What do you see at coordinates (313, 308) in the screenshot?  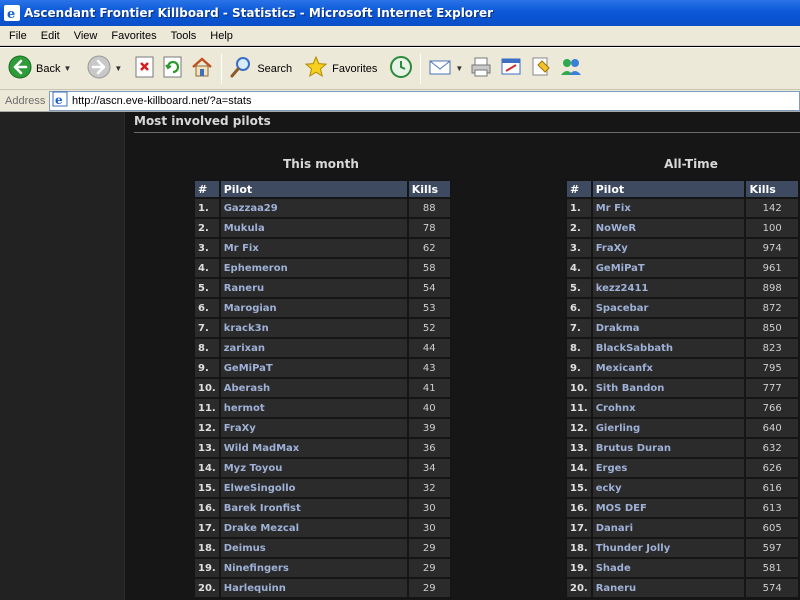 I see `pilot-link: Marogian` at bounding box center [313, 308].